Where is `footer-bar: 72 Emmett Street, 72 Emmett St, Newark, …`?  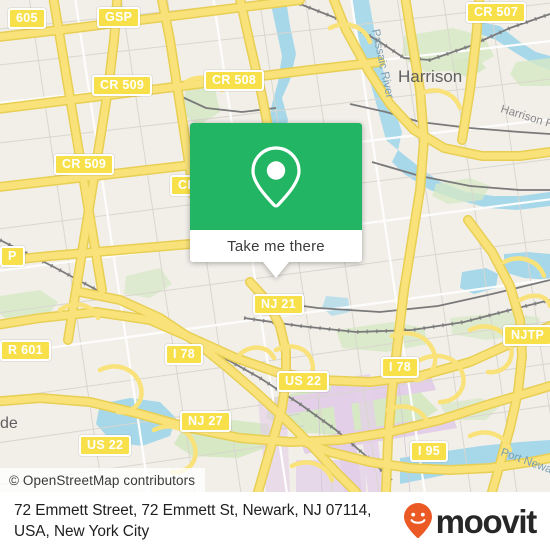 footer-bar: 72 Emmett Street, 72 Emmett St, Newark, … is located at coordinates (275, 521).